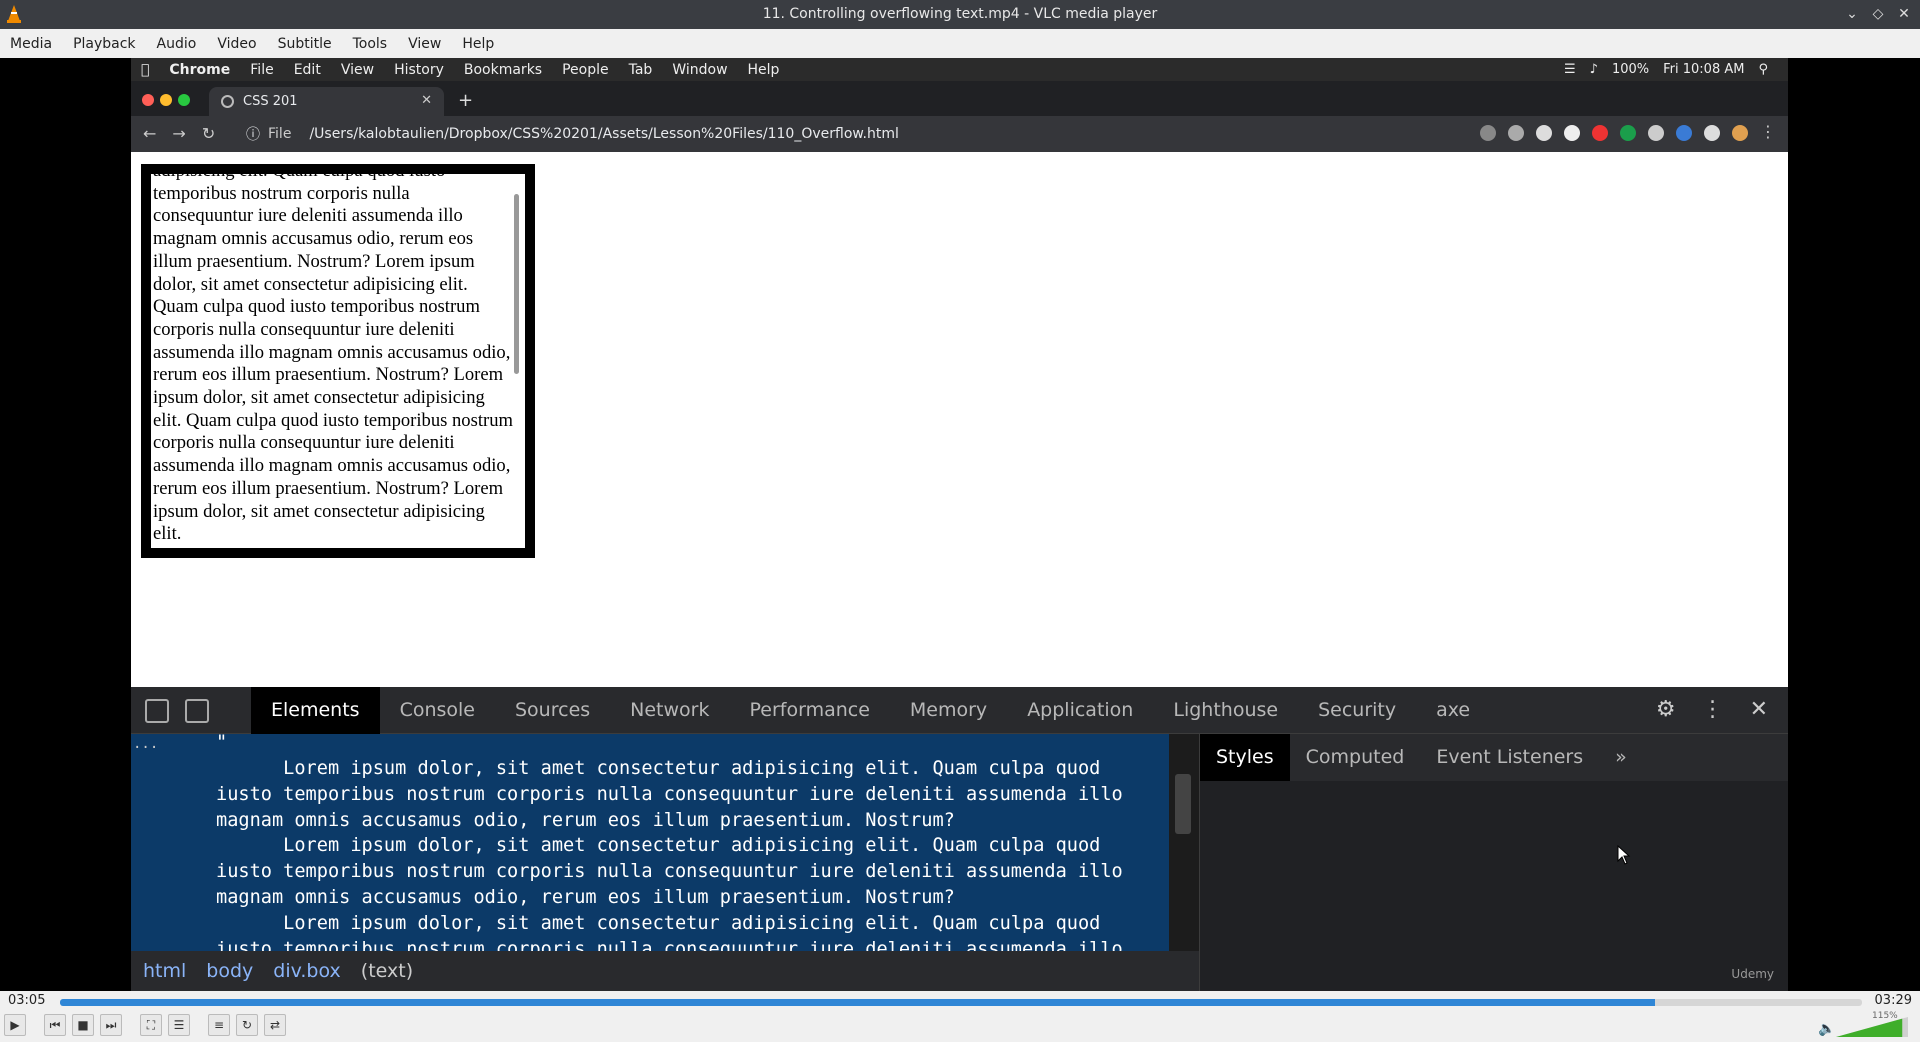 The width and height of the screenshot is (1920, 1042). Describe the element at coordinates (1624, 855) in the screenshot. I see `mouse-cursor-icon` at that location.